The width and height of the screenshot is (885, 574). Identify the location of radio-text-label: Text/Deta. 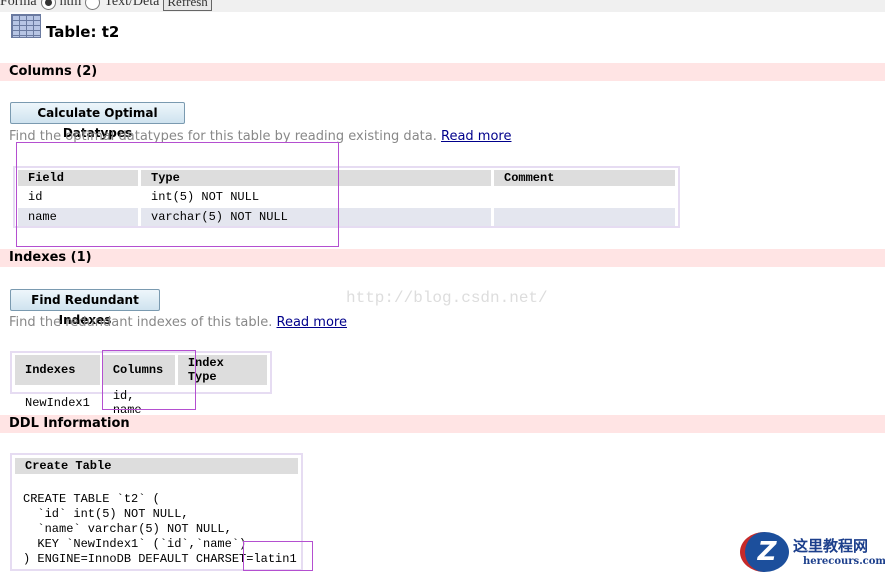
(132, 4).